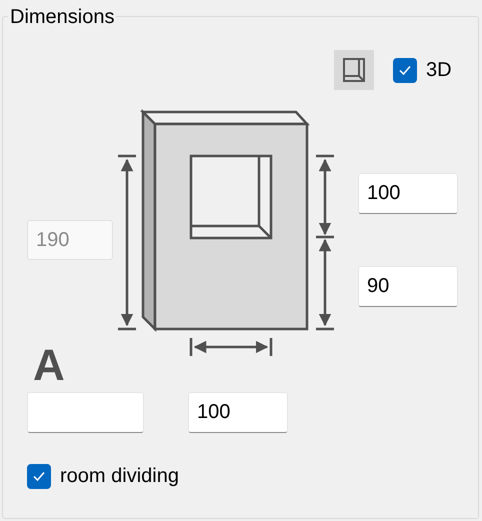  Describe the element at coordinates (439, 70) in the screenshot. I see `checkbox-label: 3D` at that location.